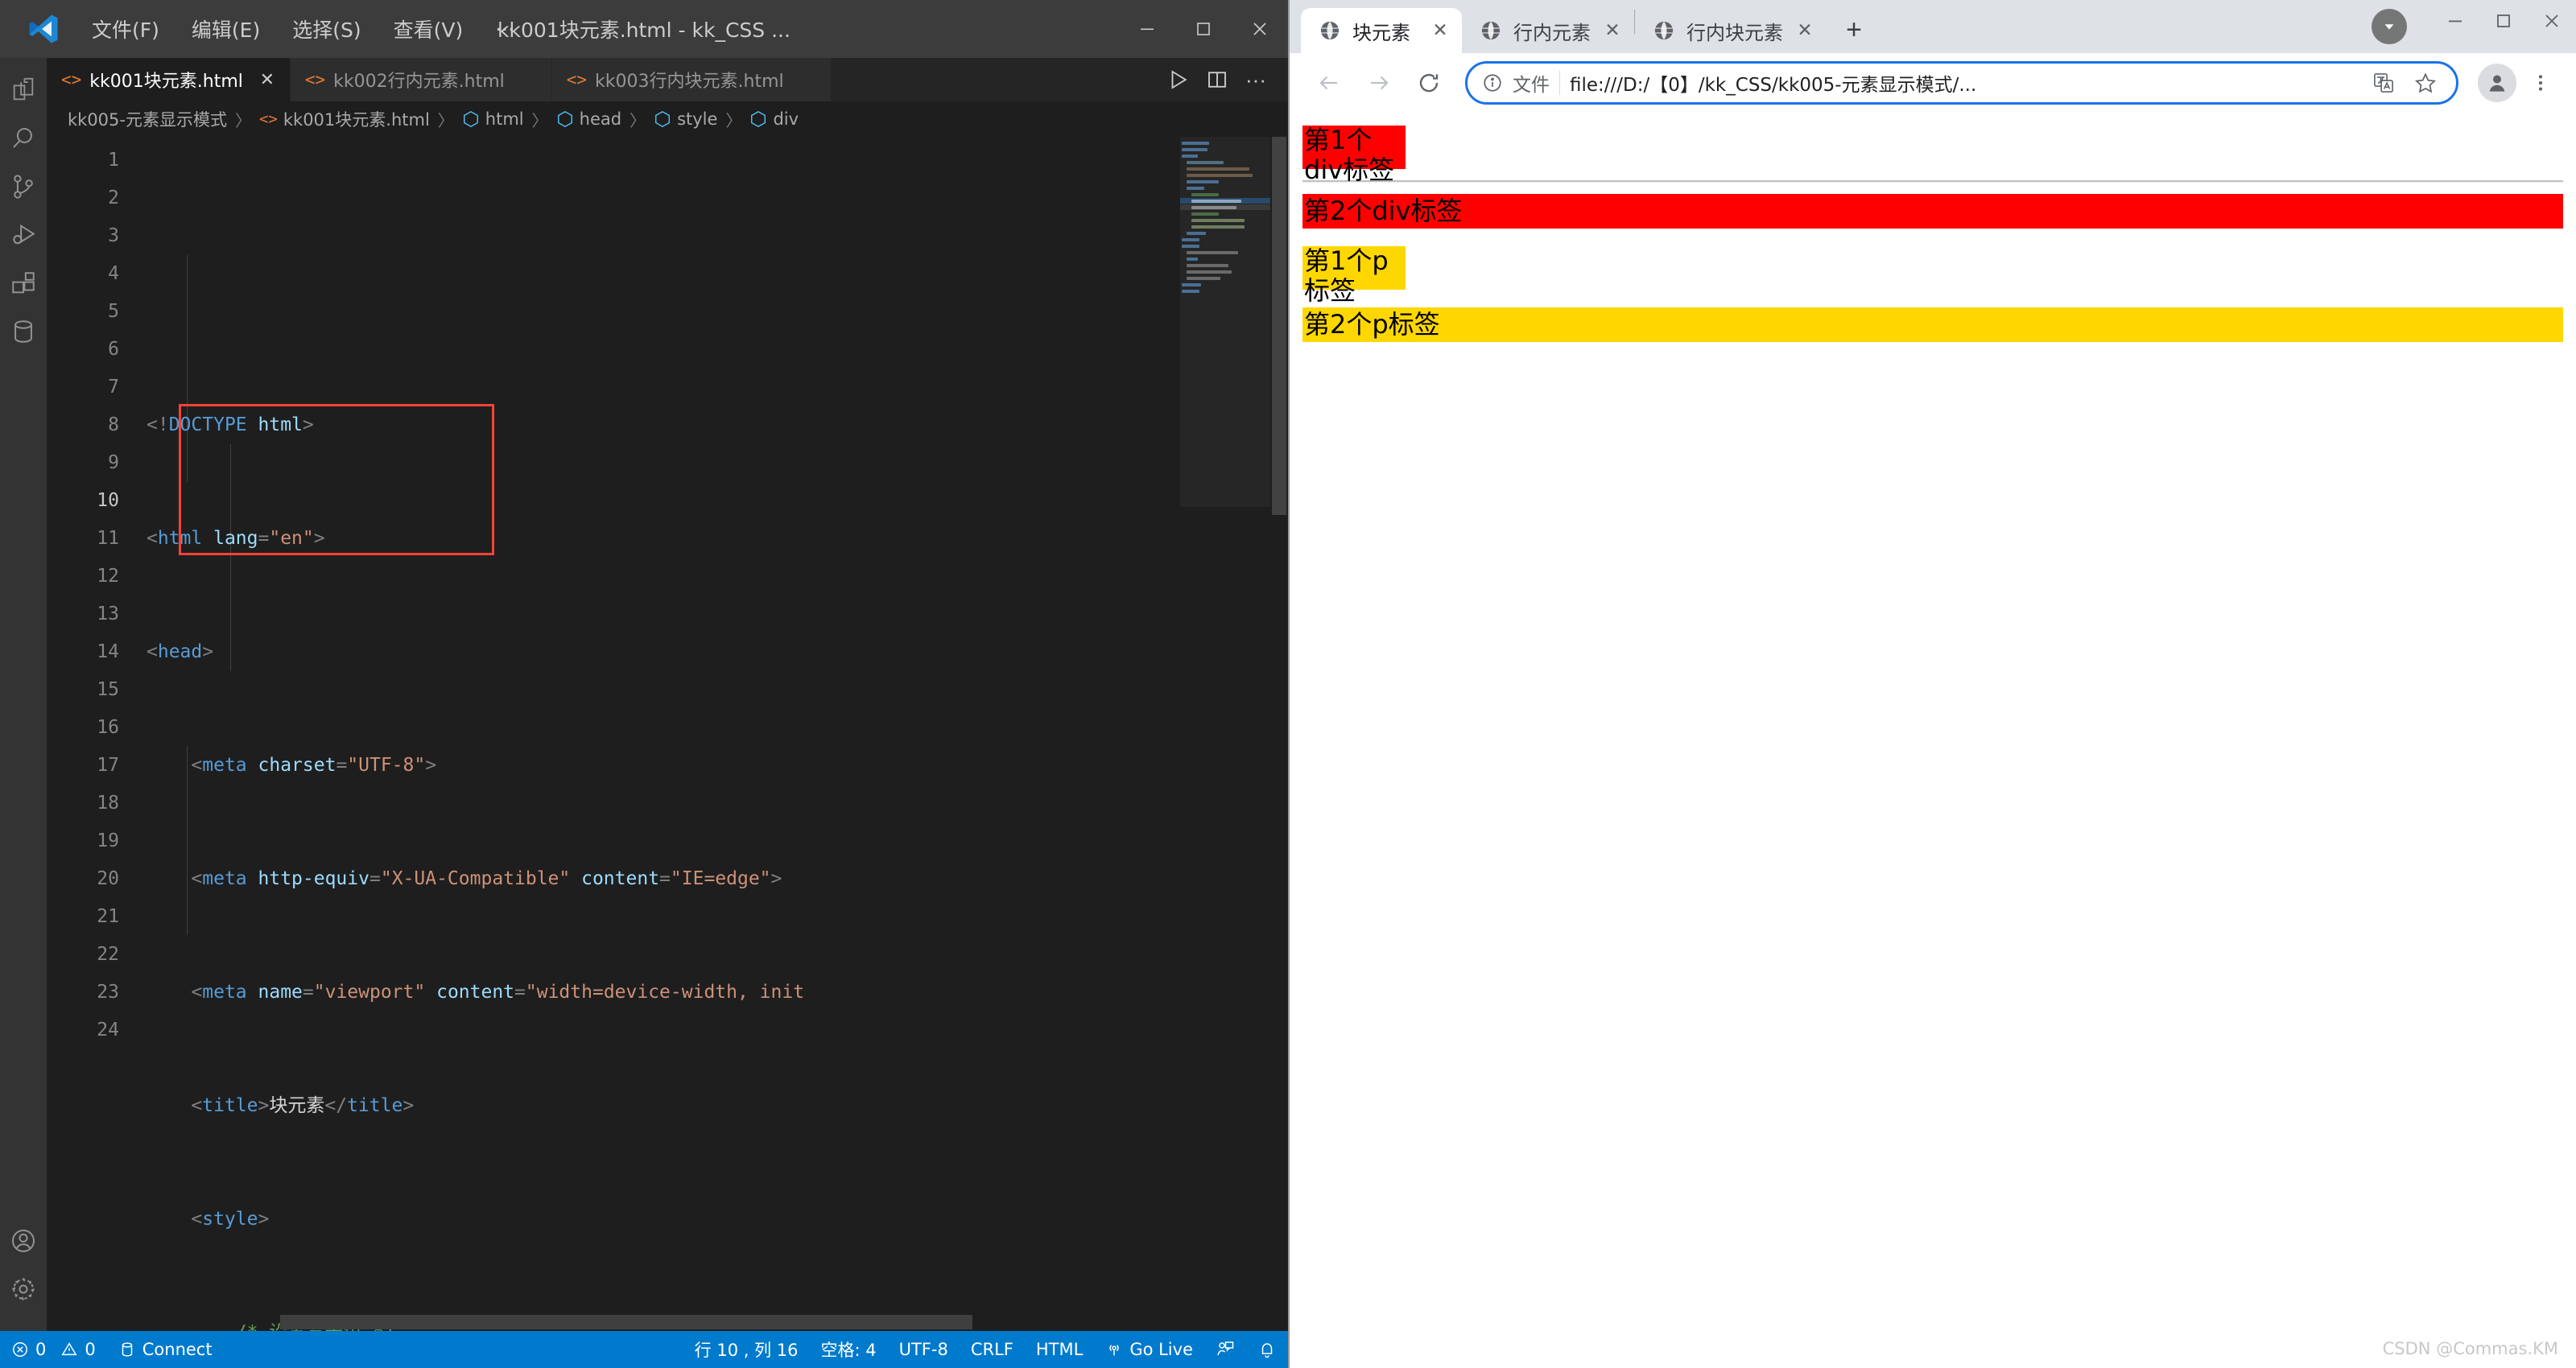 The height and width of the screenshot is (1368, 2576). Describe the element at coordinates (1933, 324) in the screenshot. I see `rendered-p-2: 第2个p标签` at that location.